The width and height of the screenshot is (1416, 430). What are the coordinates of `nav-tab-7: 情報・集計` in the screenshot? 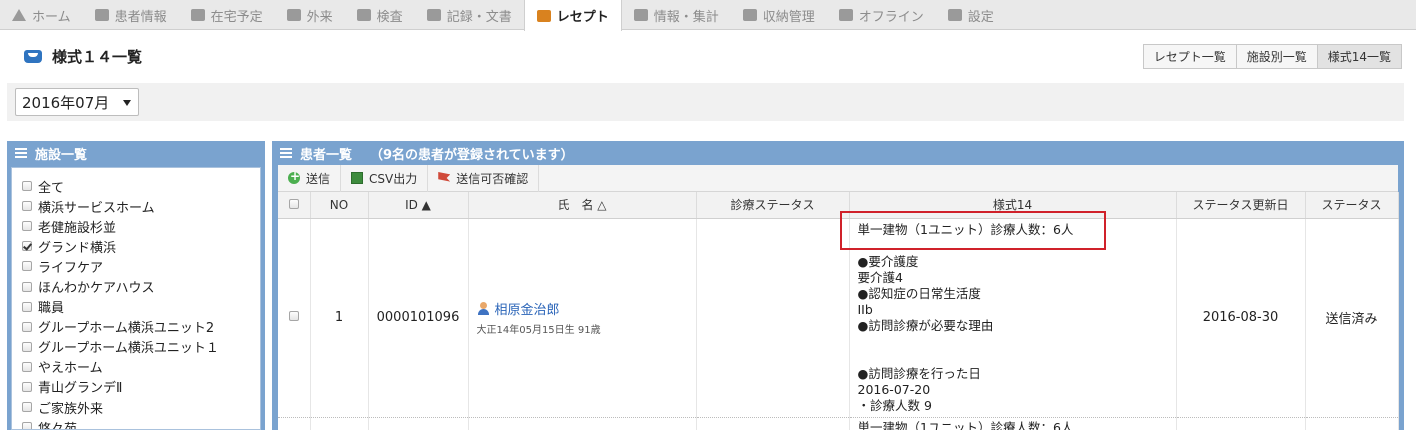 It's located at (676, 15).